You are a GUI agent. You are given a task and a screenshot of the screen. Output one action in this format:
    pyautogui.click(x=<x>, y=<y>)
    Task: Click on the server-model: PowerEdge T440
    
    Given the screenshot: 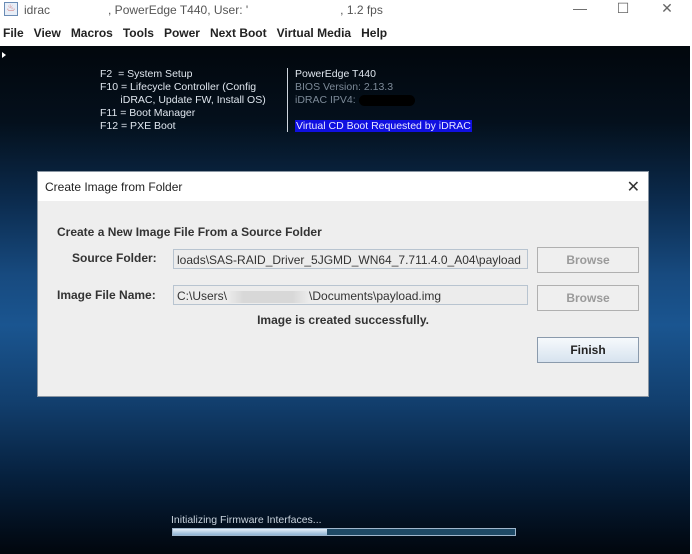 What is the action you would take?
    pyautogui.click(x=335, y=74)
    